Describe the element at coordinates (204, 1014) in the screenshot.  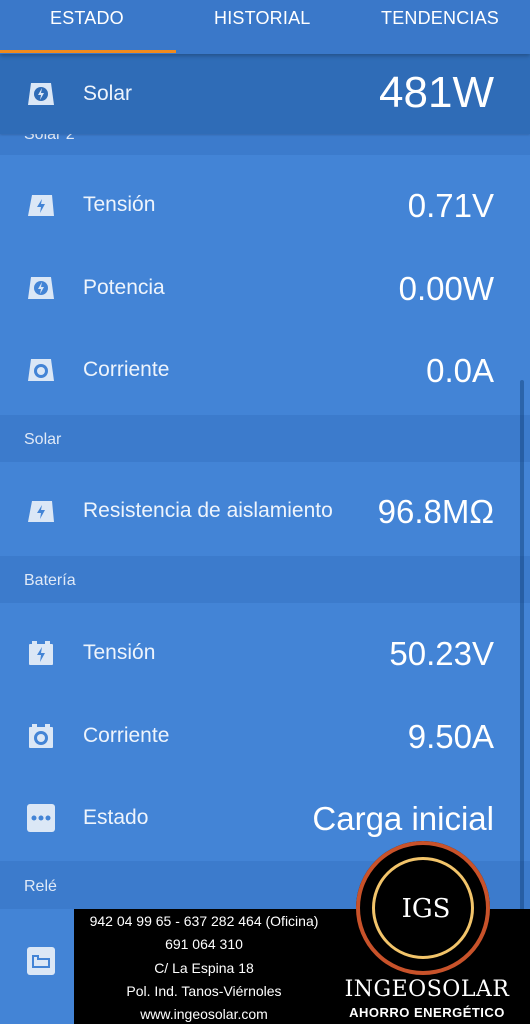
I see `ad-website-line: www.ingeosolar.com` at that location.